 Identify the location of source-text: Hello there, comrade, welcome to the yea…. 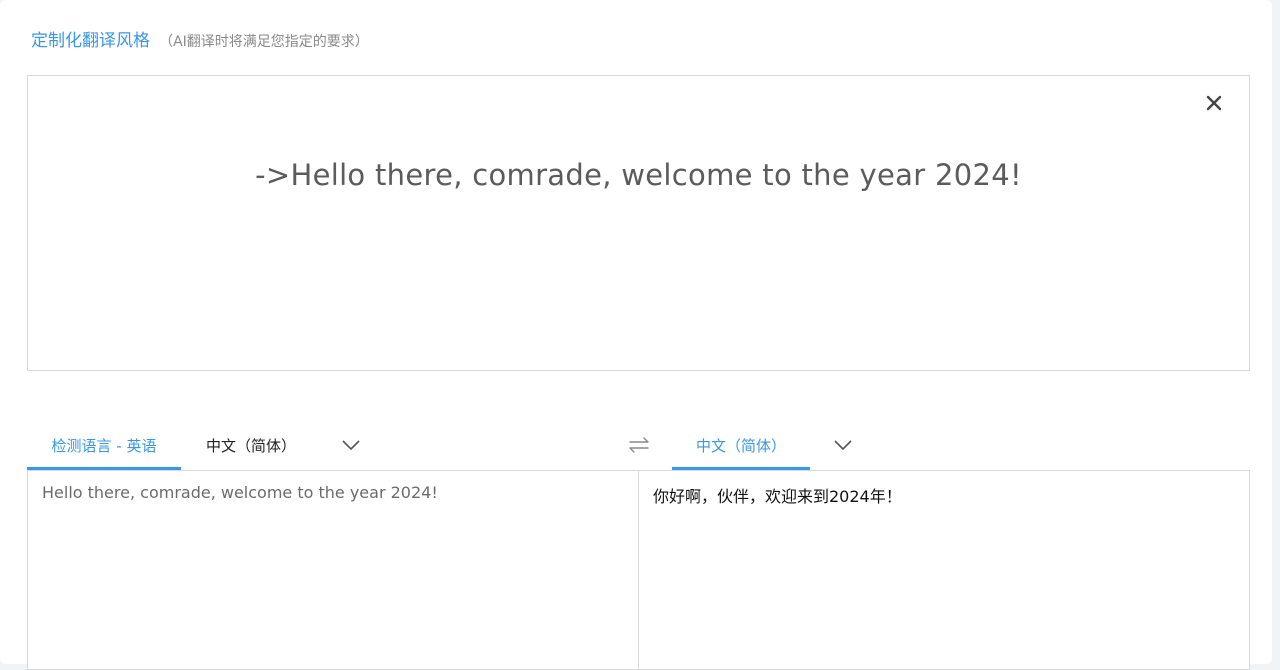
(240, 492).